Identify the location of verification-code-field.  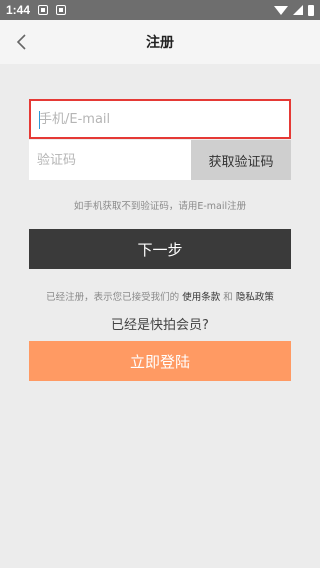
(110, 160).